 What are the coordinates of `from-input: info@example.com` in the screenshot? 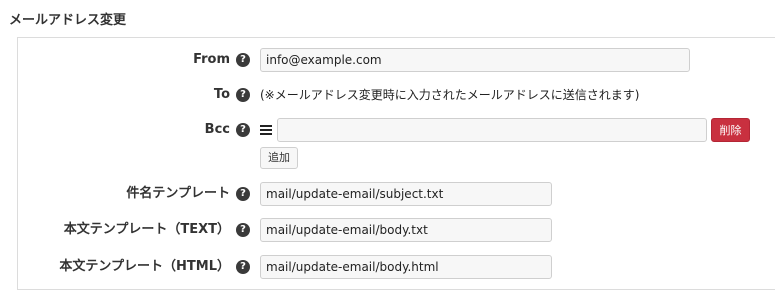 It's located at (475, 60).